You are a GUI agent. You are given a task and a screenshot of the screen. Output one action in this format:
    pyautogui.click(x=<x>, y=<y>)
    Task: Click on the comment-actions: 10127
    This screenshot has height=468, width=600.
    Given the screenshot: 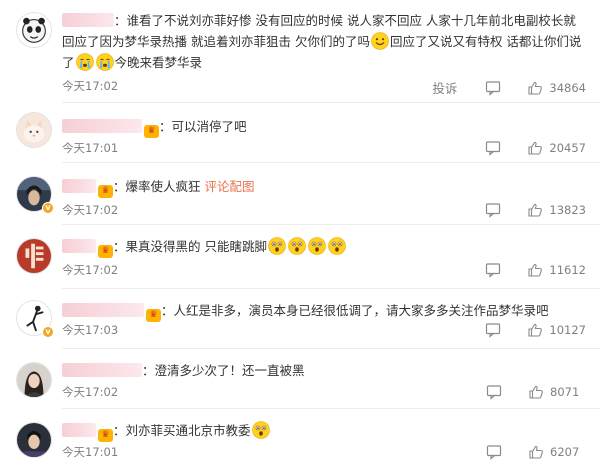 What is the action you would take?
    pyautogui.click(x=535, y=330)
    